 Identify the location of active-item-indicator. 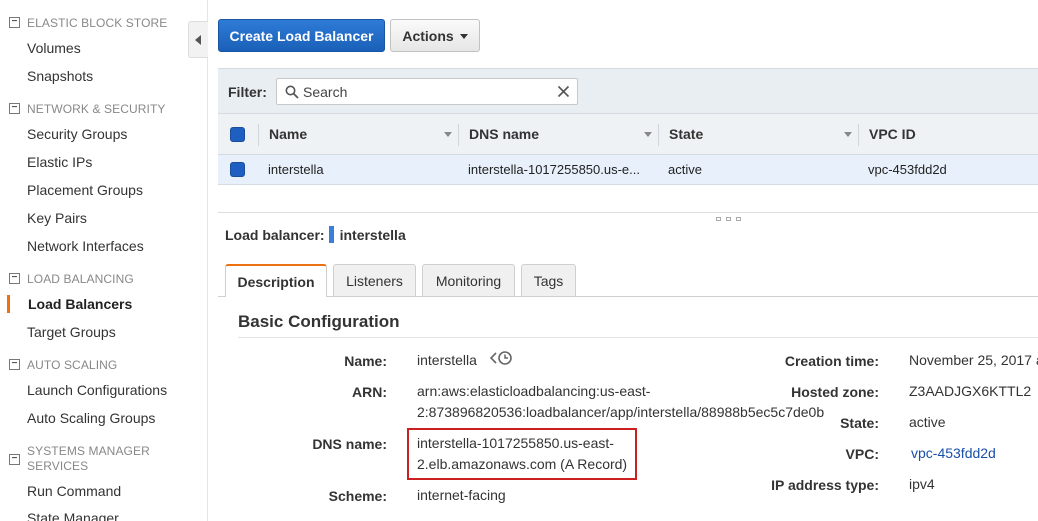
(8, 304).